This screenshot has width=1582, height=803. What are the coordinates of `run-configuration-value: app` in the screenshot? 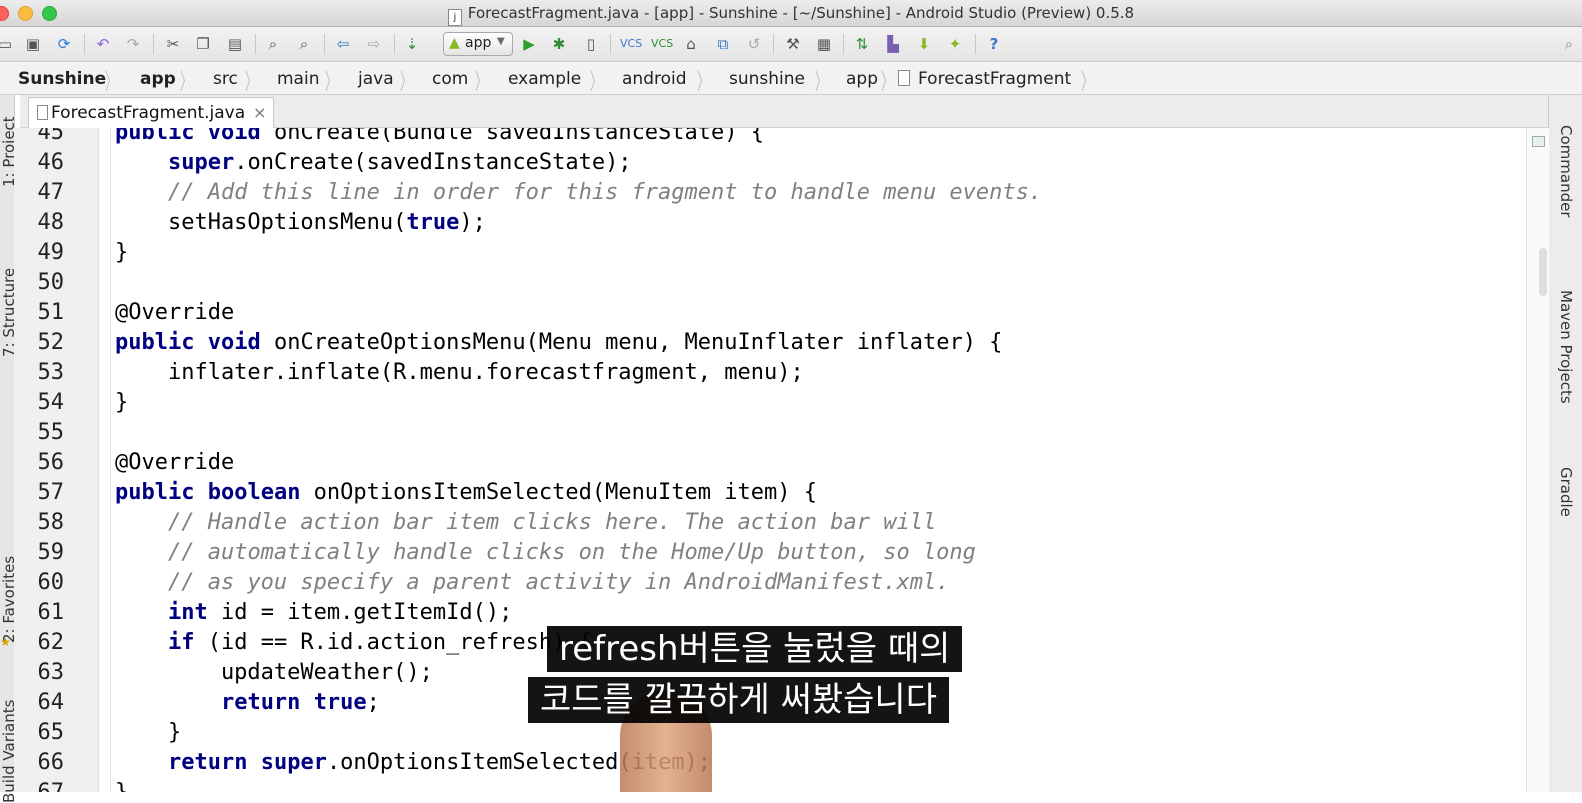 It's located at (478, 43).